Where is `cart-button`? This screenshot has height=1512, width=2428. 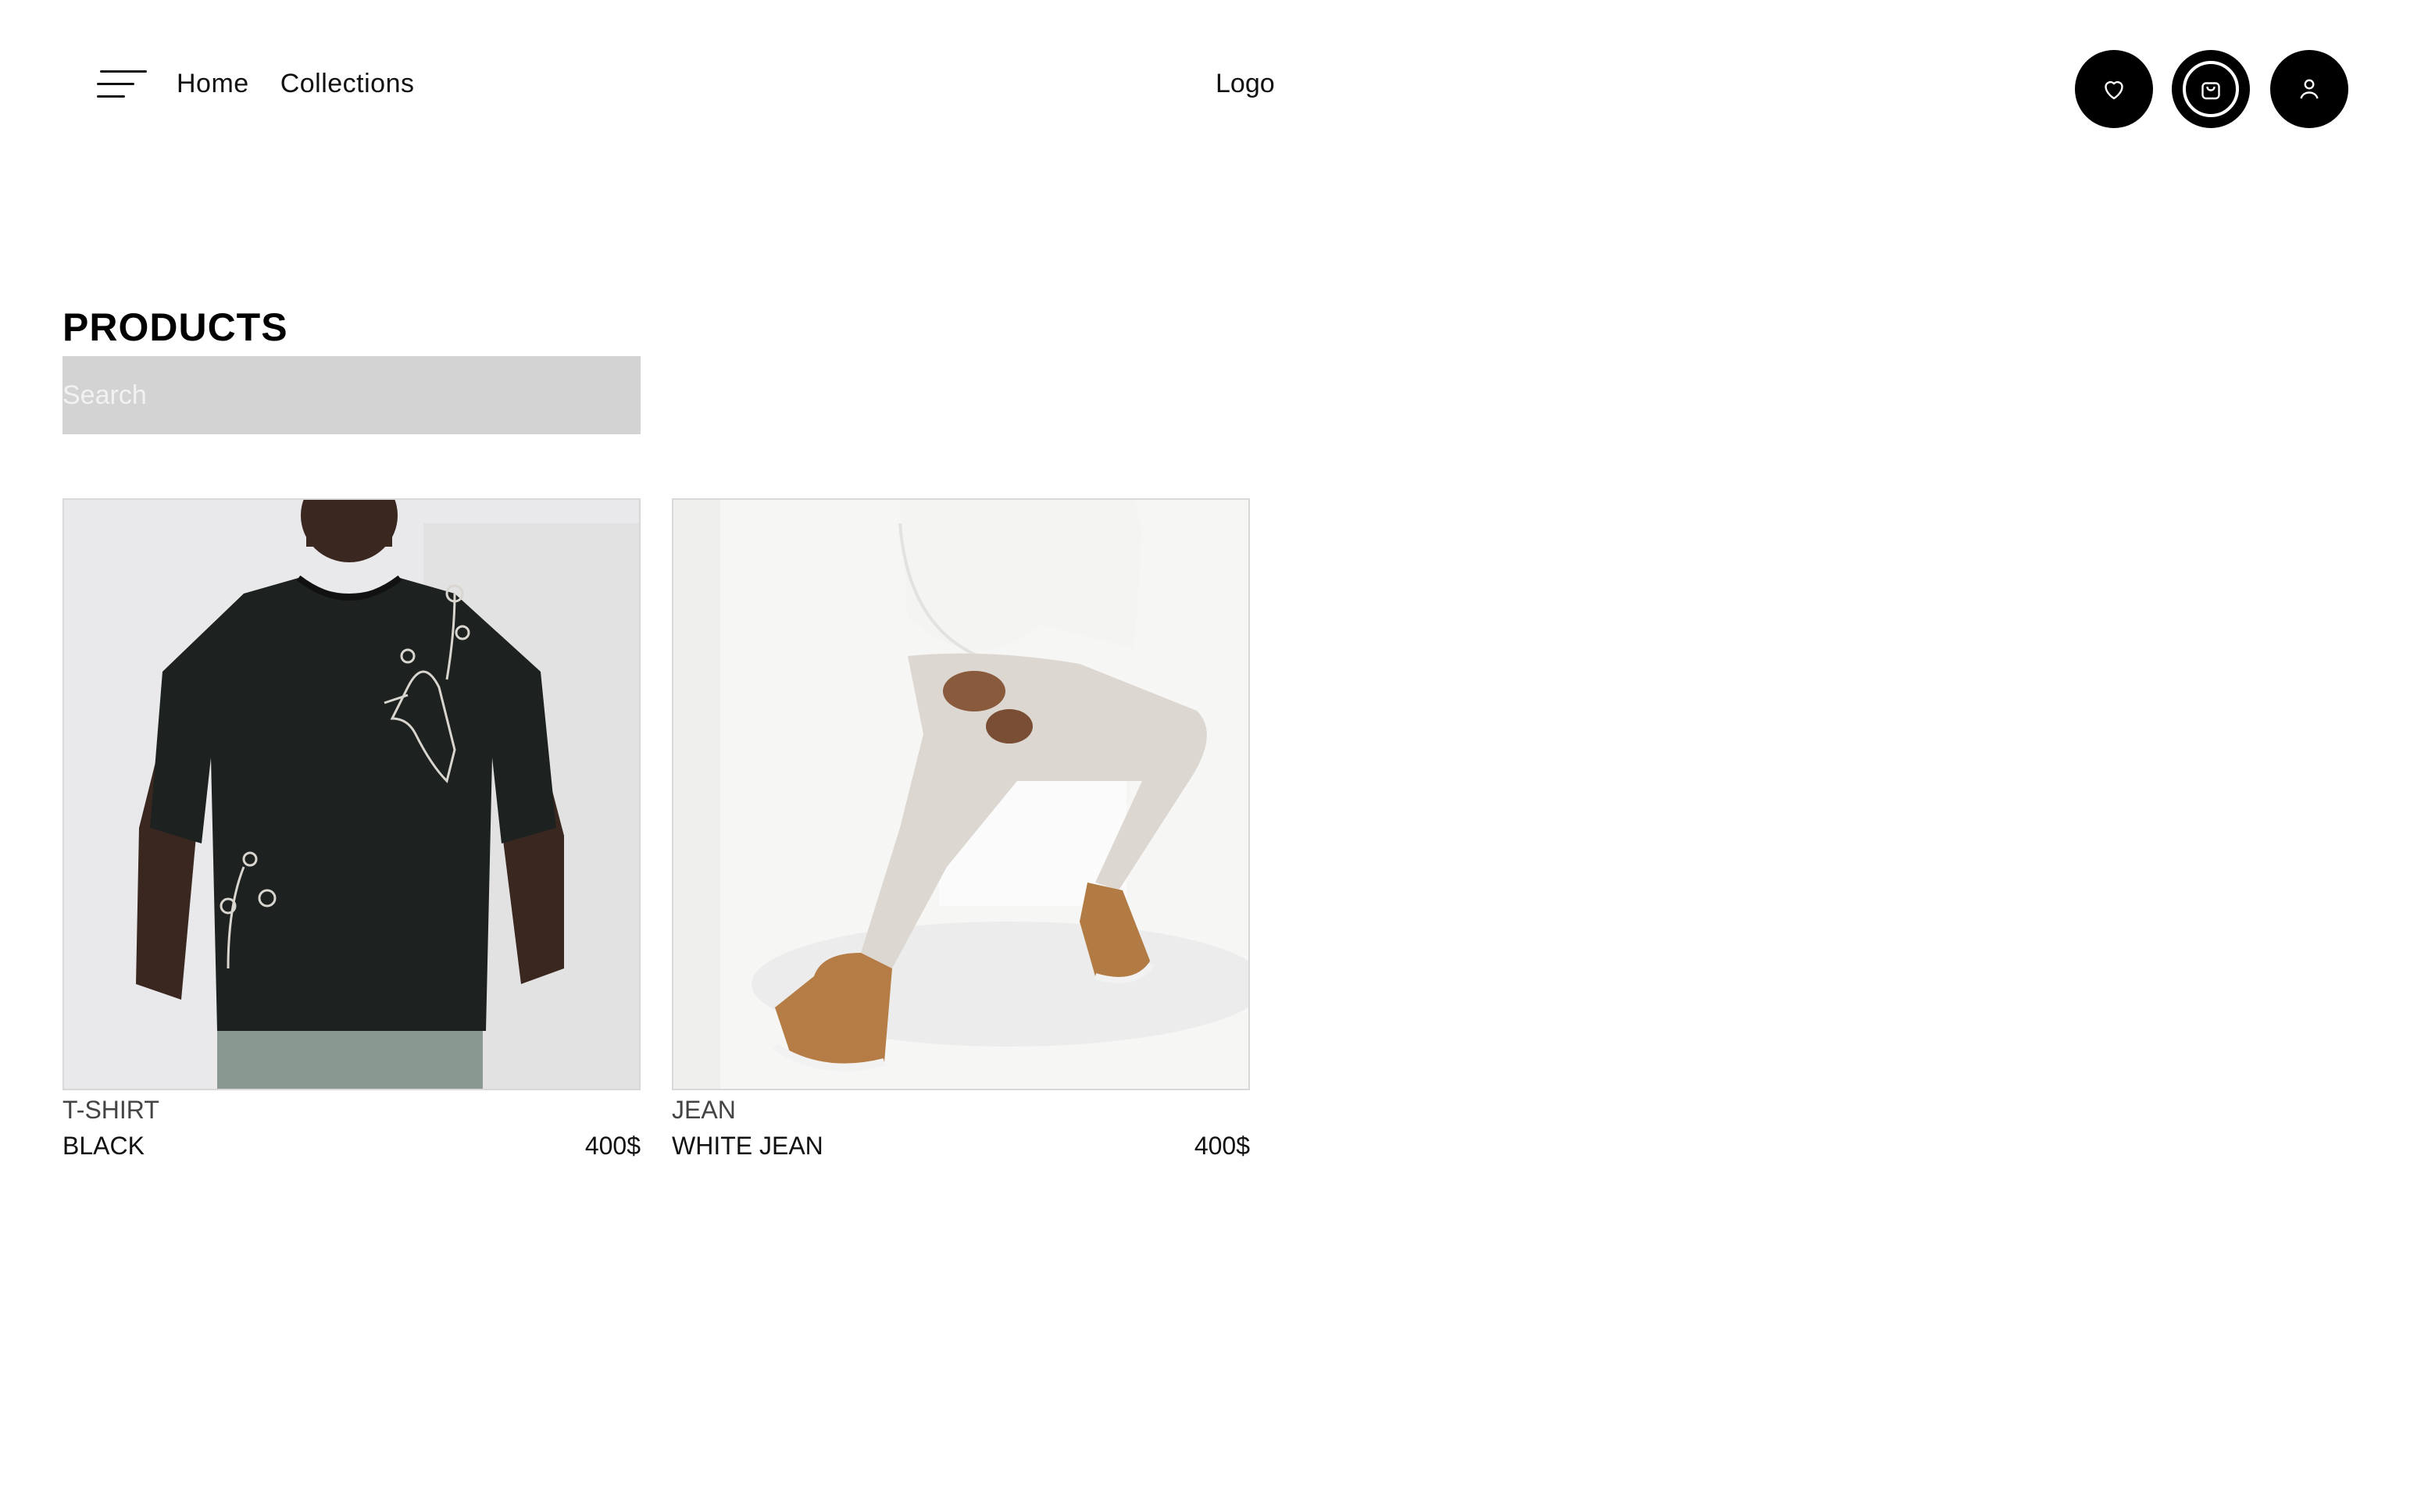
cart-button is located at coordinates (2211, 89).